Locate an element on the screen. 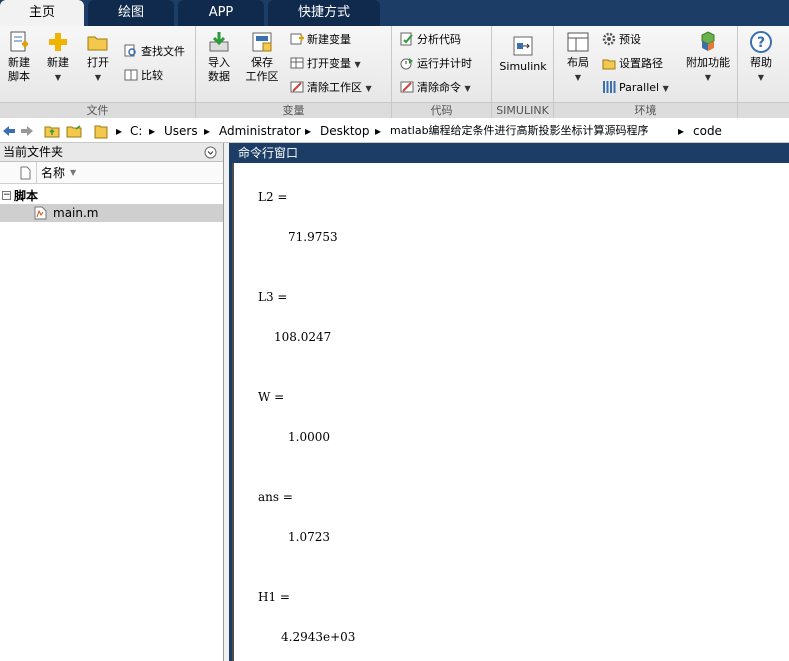  output-line: L3 = is located at coordinates (273, 297).